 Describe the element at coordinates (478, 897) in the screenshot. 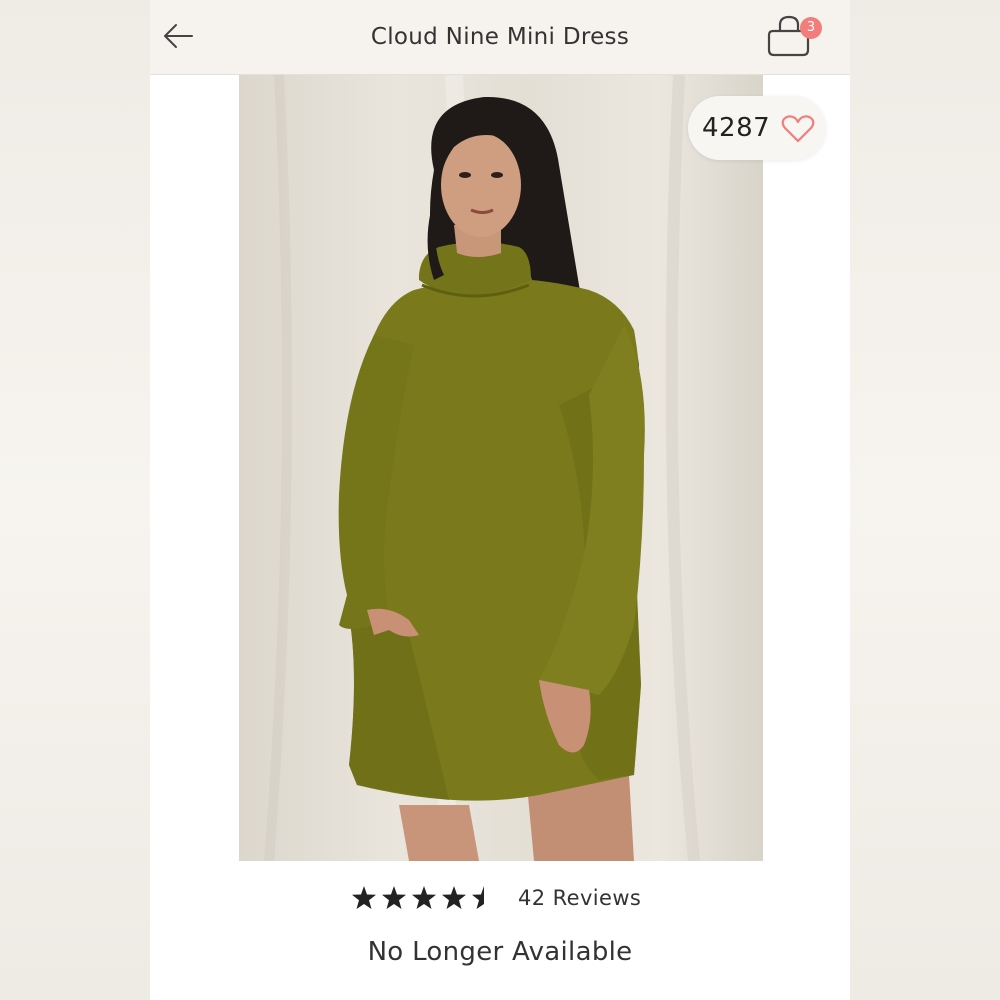

I see `half-star-icon` at that location.